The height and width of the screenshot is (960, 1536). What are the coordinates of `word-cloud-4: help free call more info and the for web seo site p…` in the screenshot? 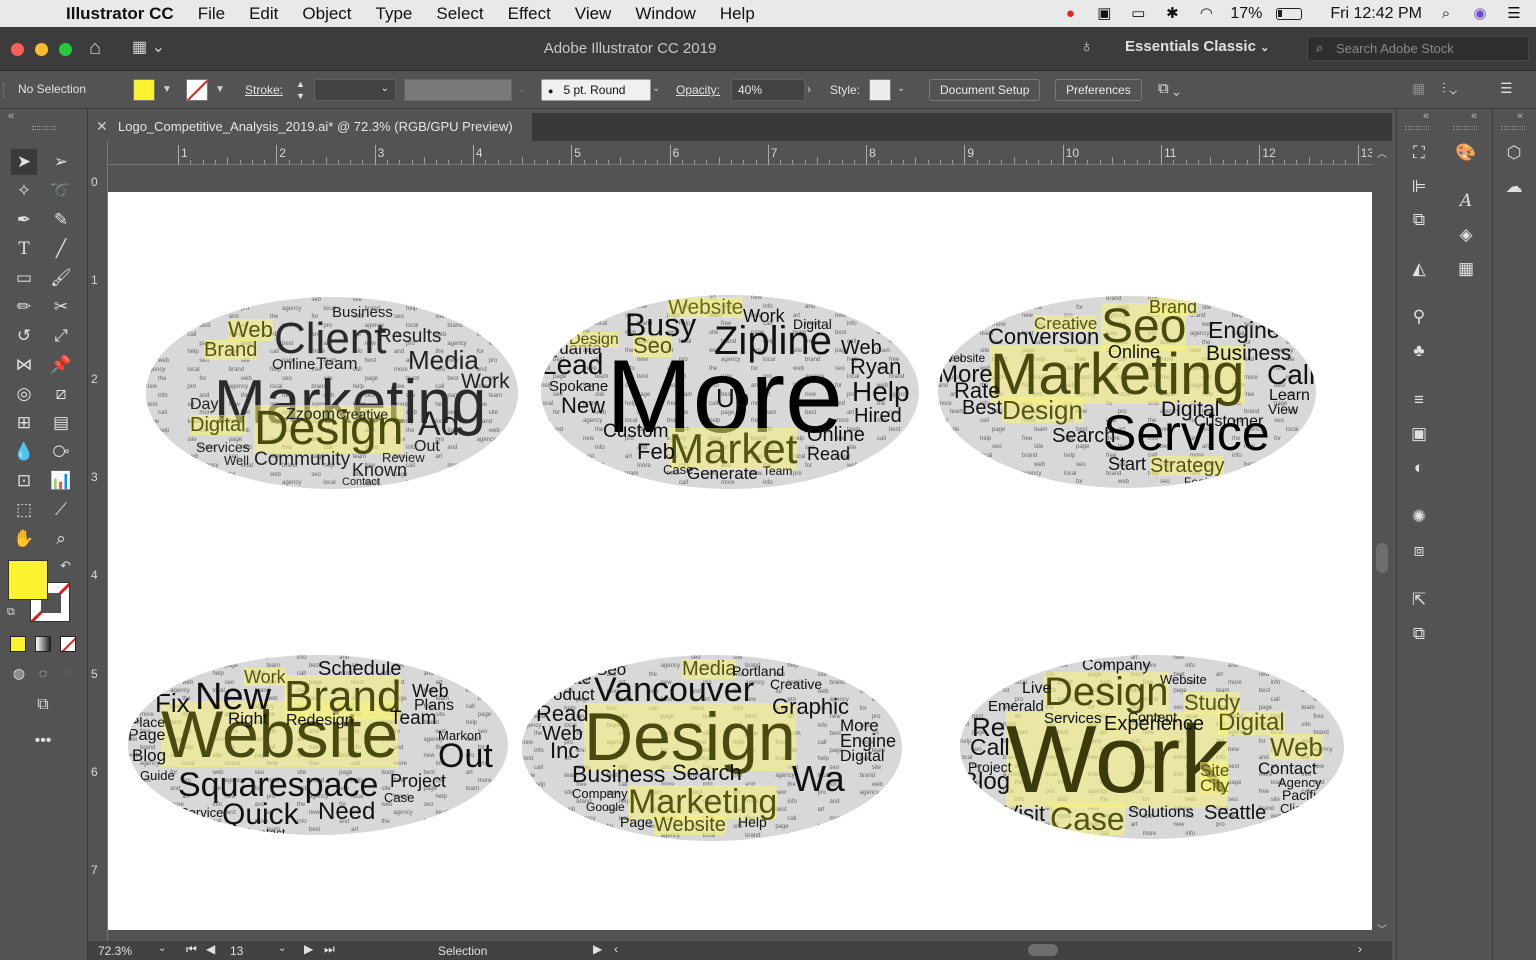 It's located at (318, 745).